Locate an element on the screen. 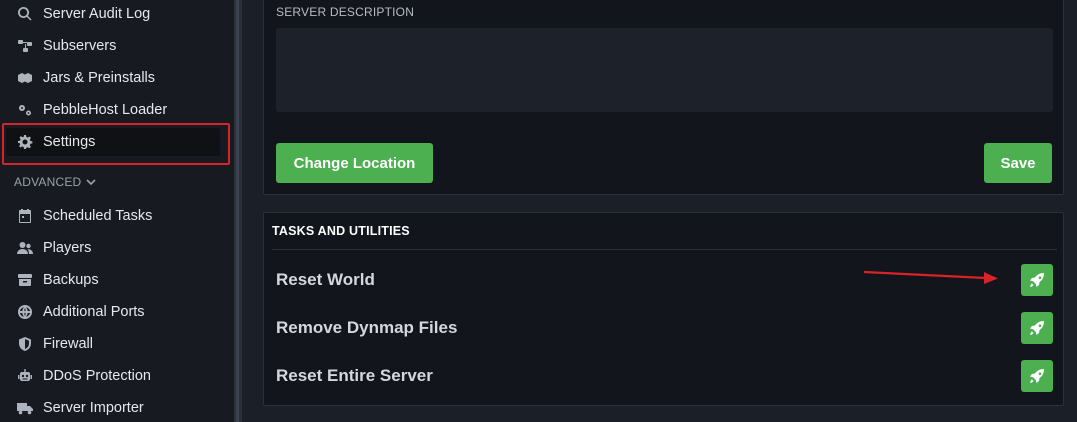 This screenshot has width=1077, height=422. sidebar-item-label: Jars & Preinstalls is located at coordinates (99, 78).